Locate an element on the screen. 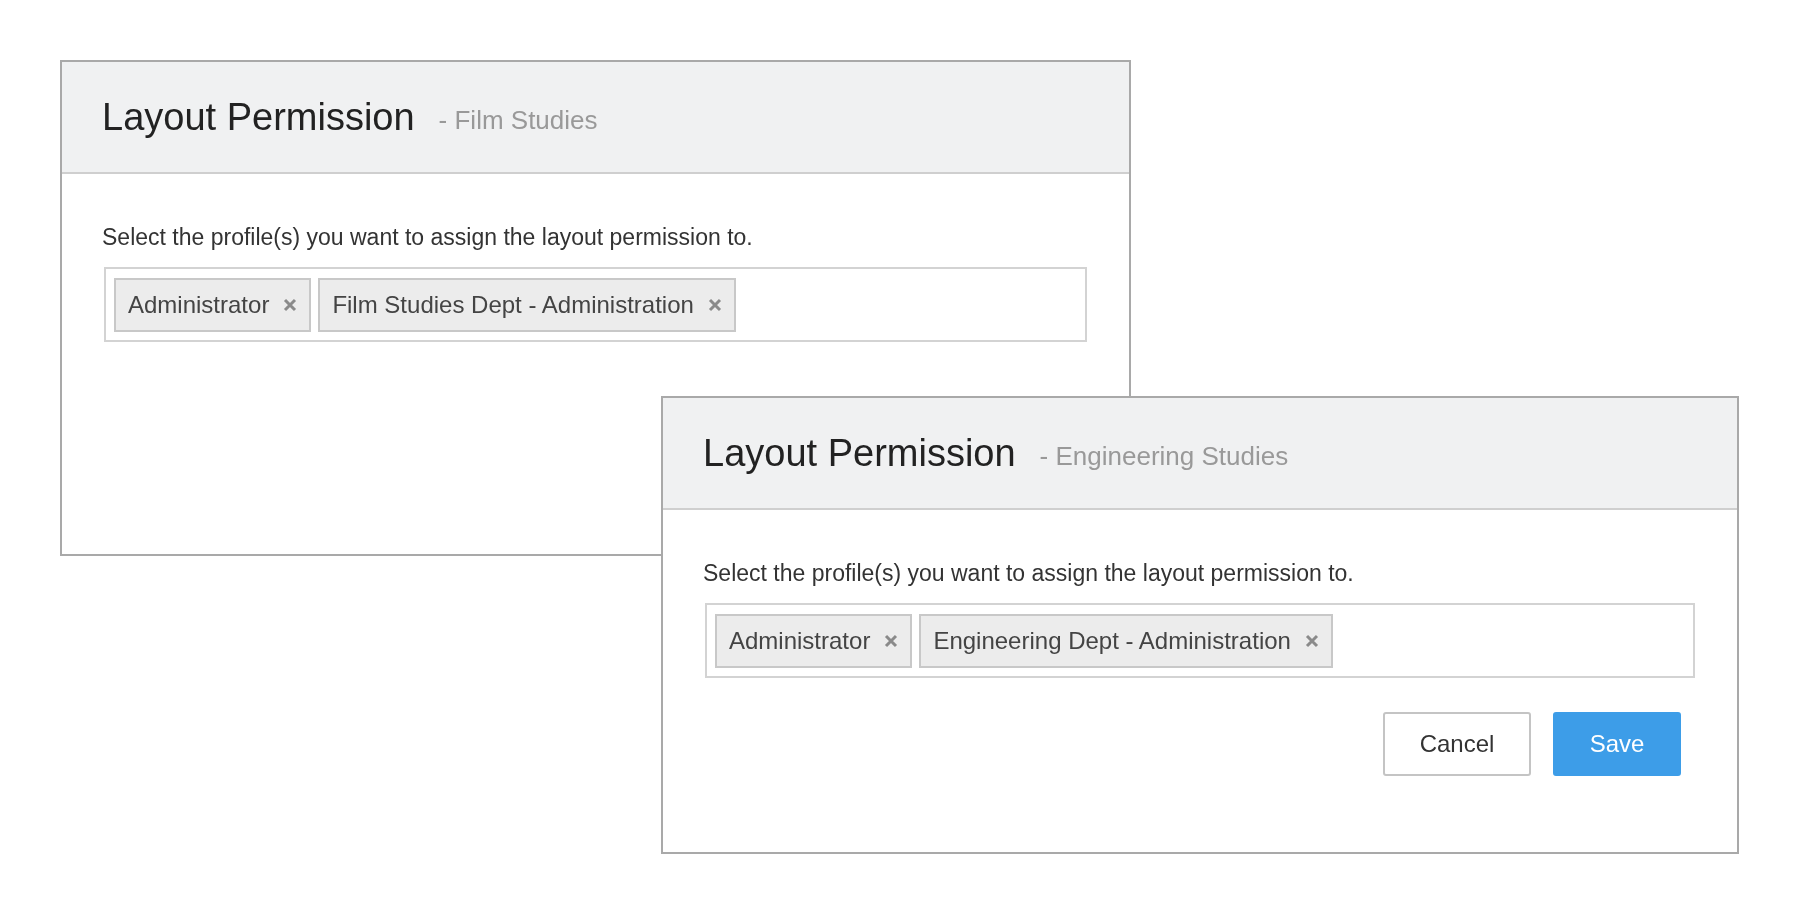 This screenshot has height=920, width=1800. dialog-subtitle: - Film Studies is located at coordinates (518, 119).